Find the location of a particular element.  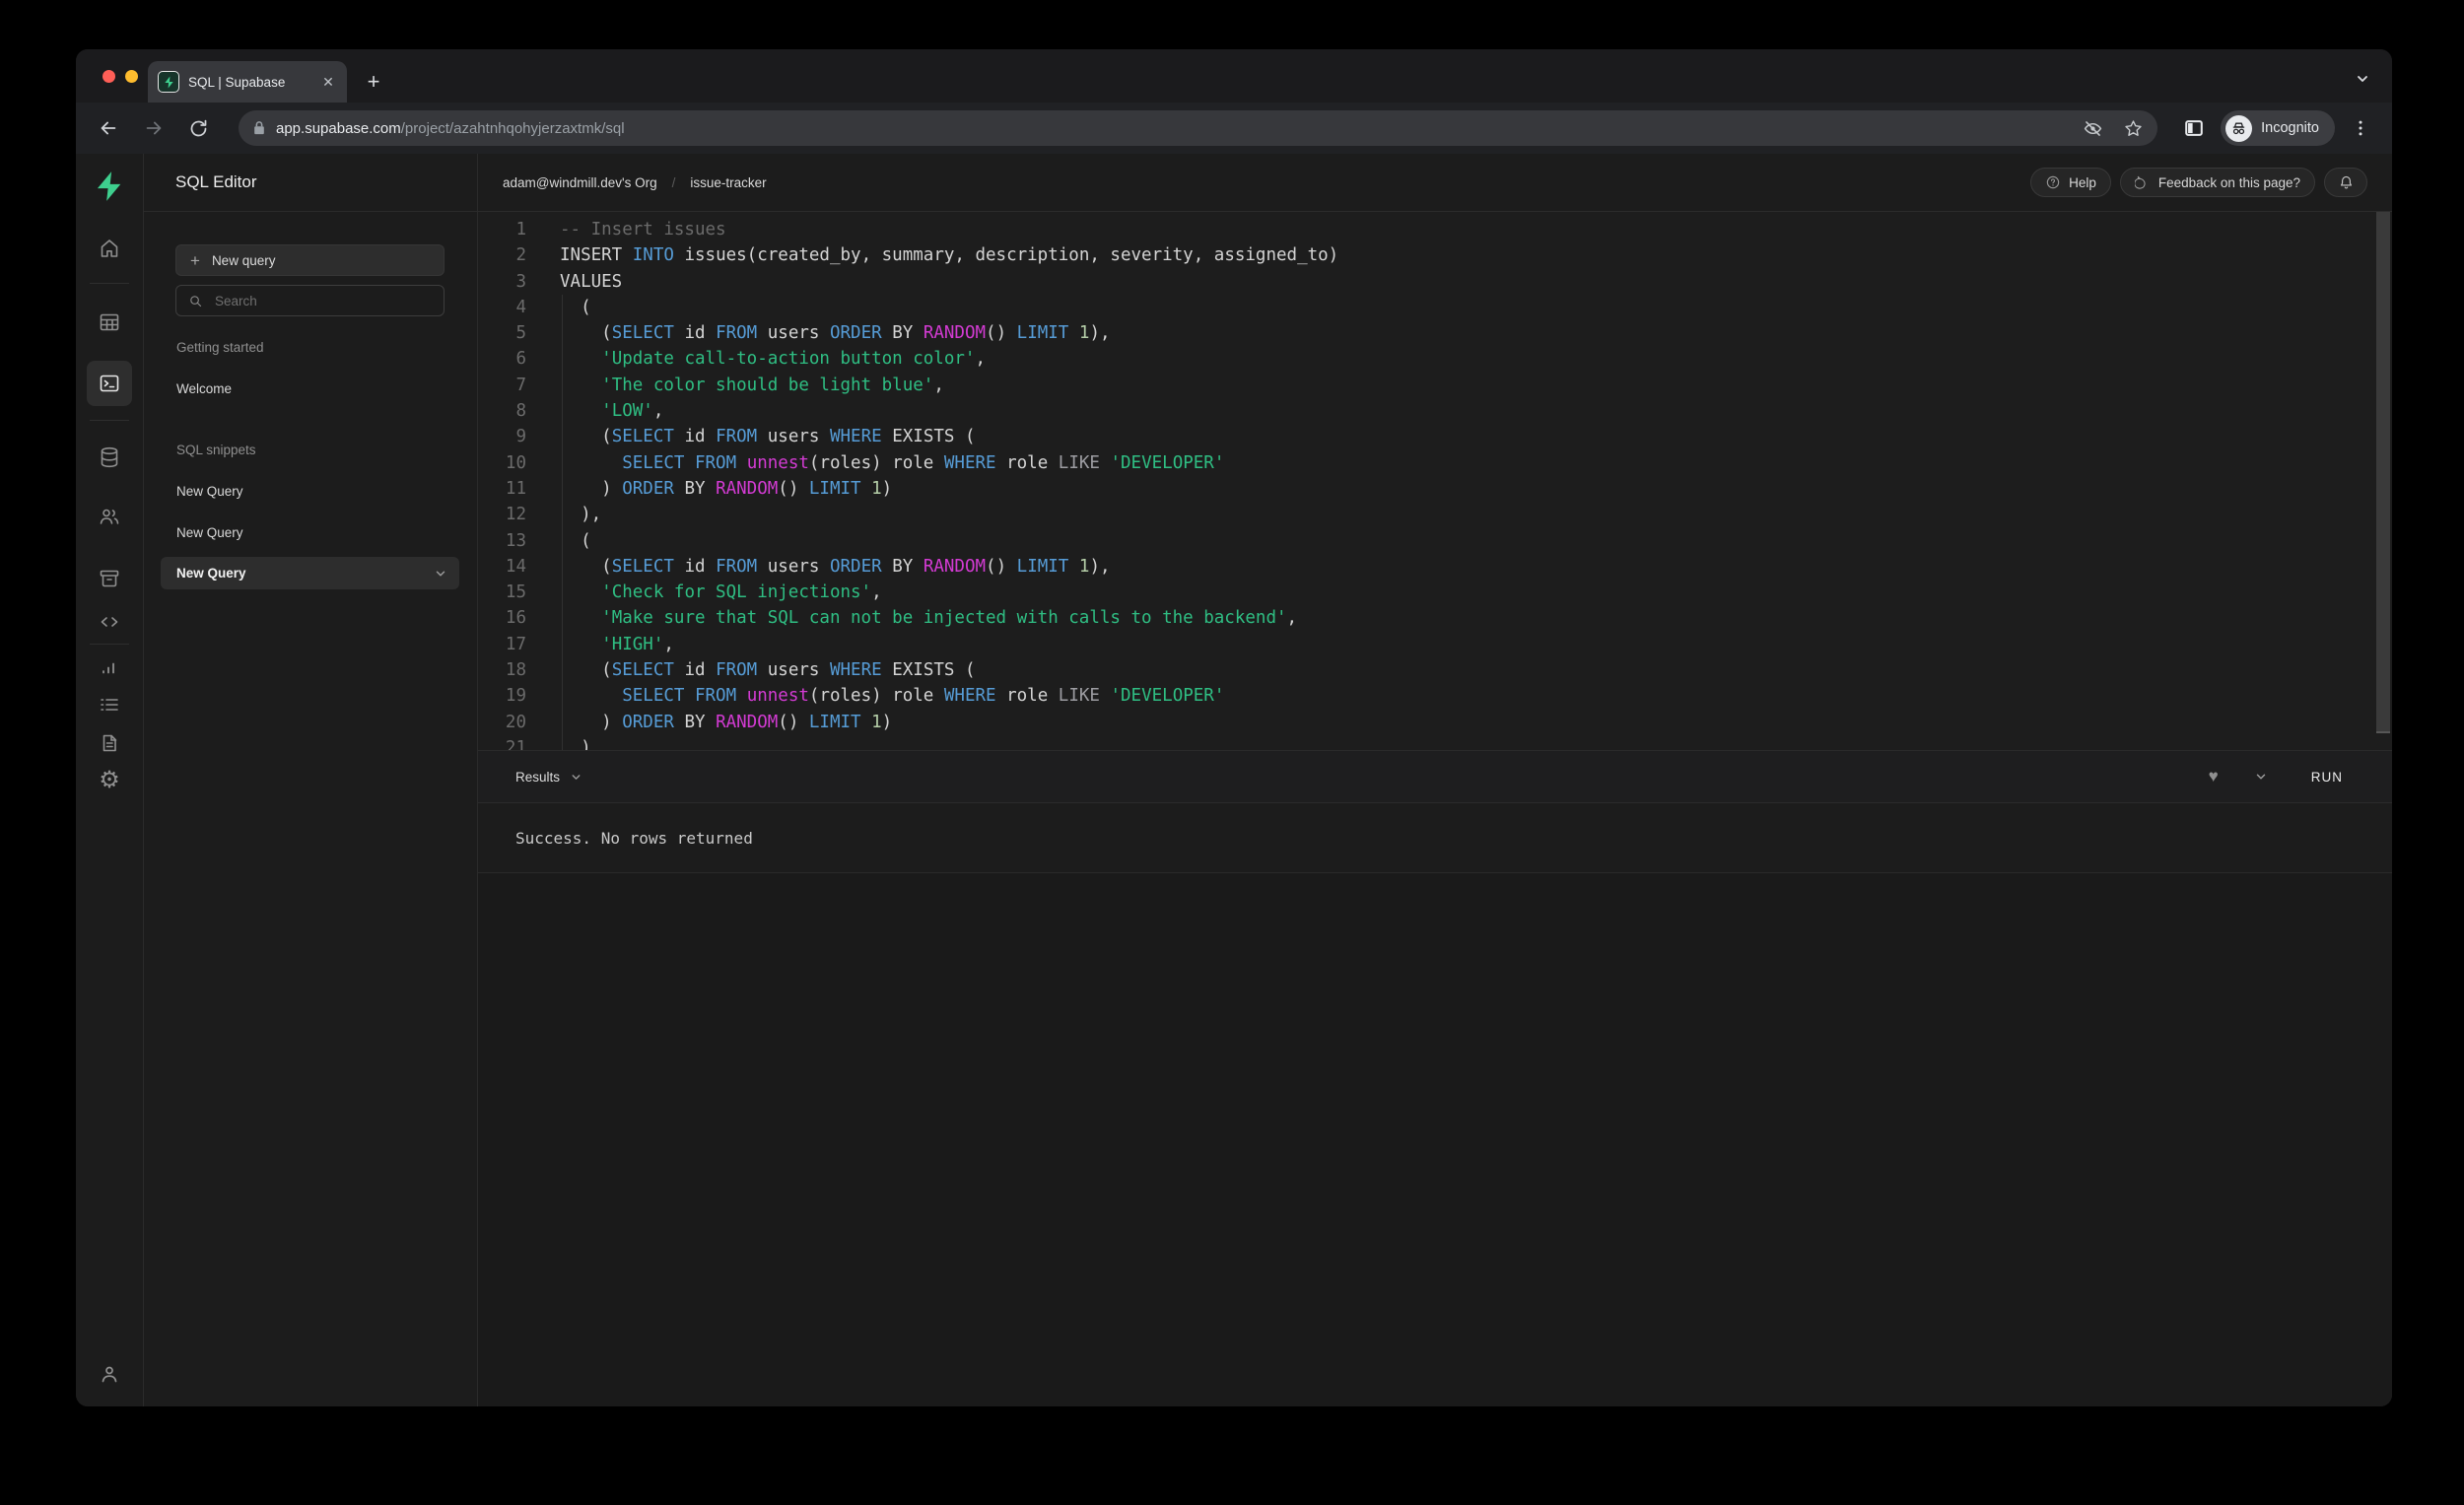

code-text: ), is located at coordinates (563, 742).